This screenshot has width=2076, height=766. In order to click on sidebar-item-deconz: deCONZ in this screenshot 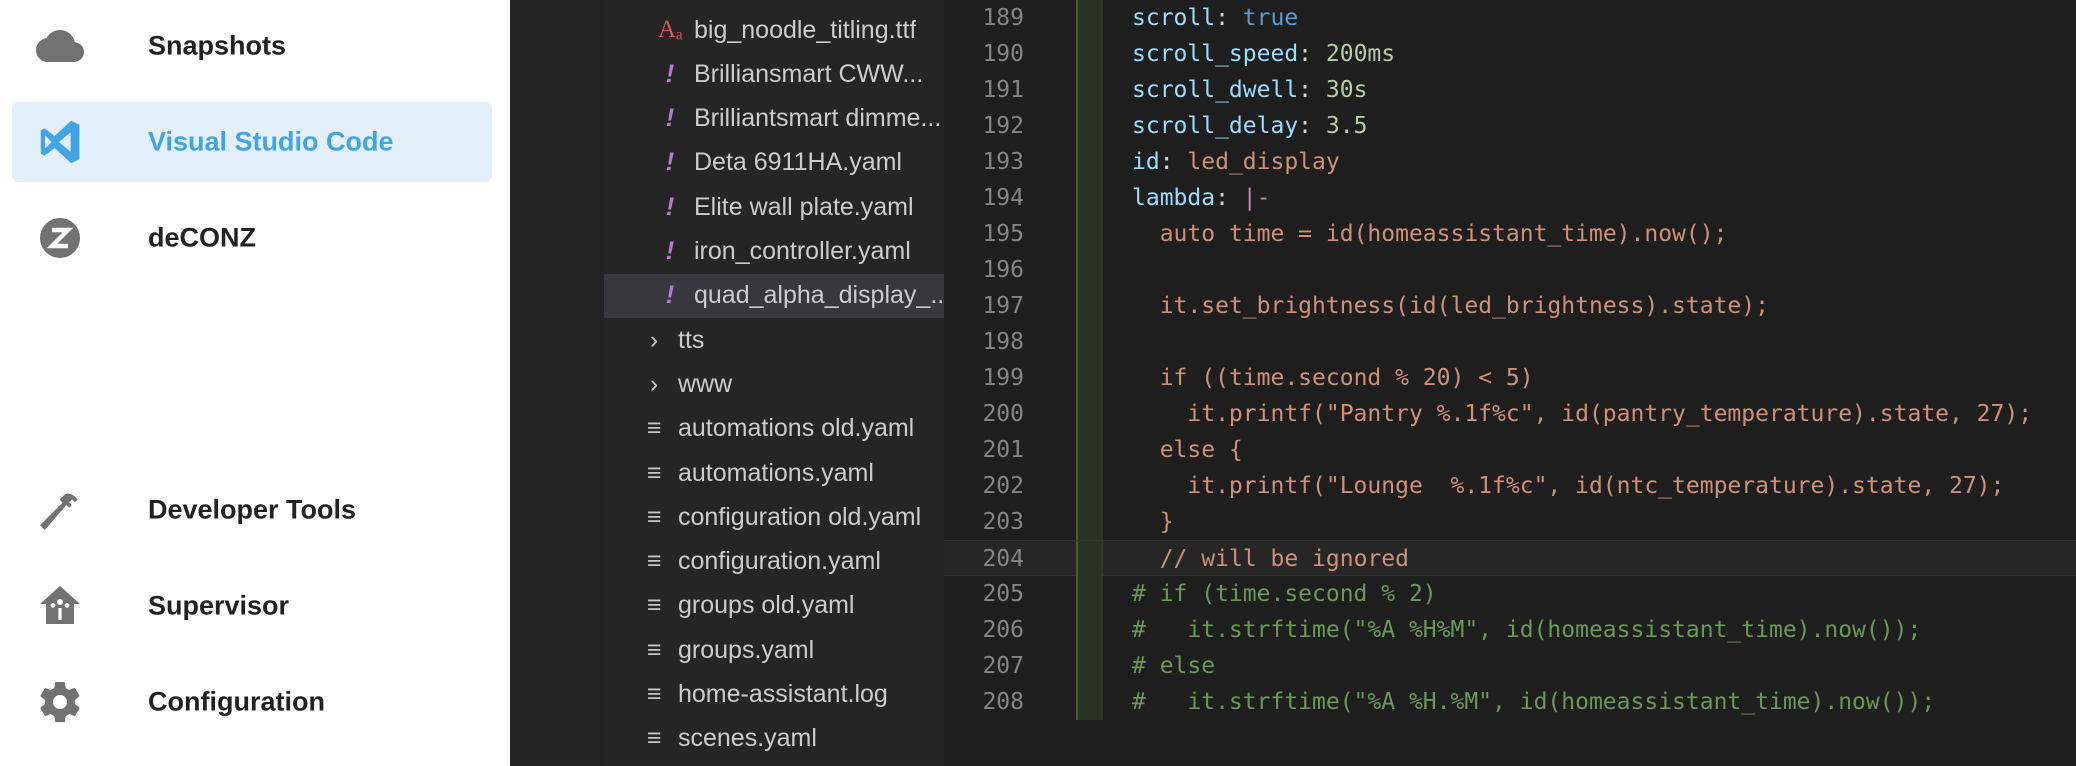, I will do `click(252, 238)`.